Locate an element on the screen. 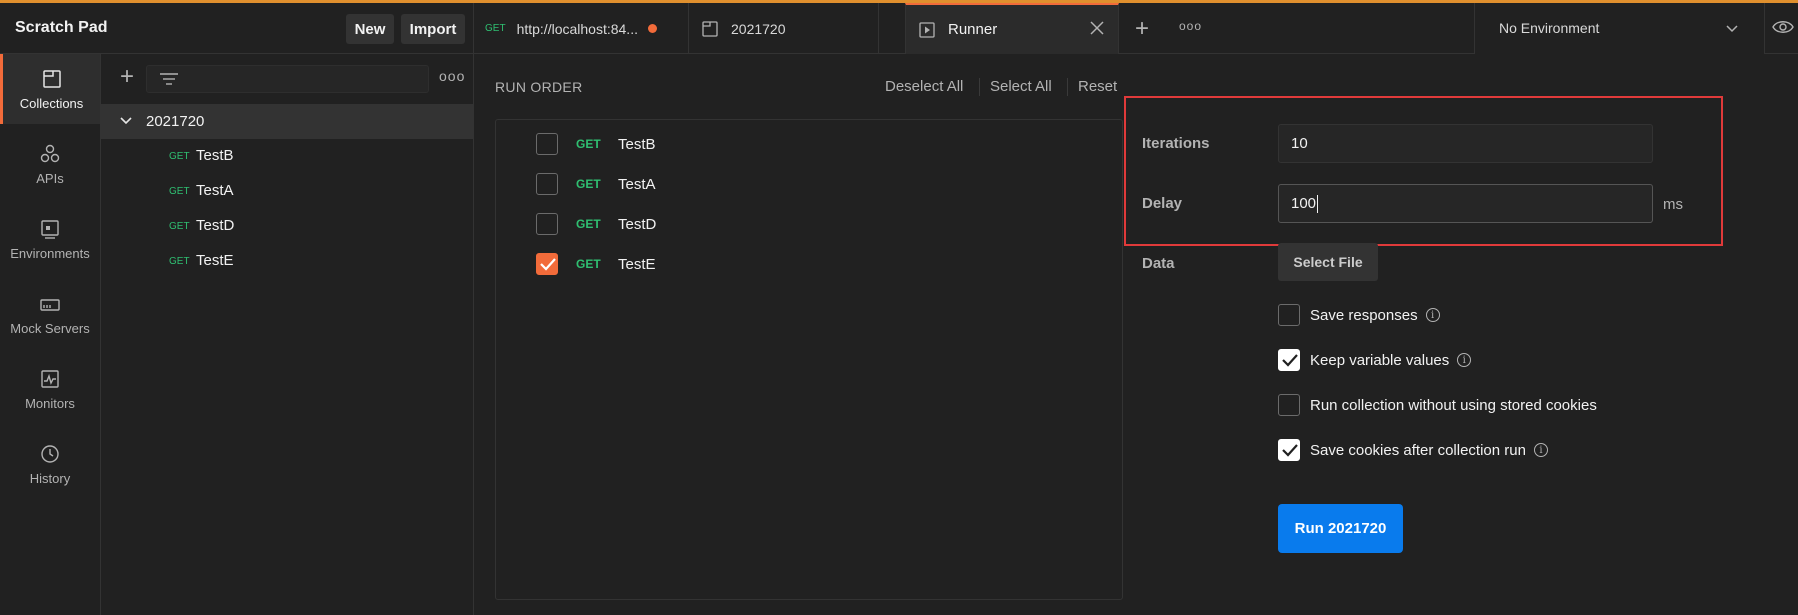 Image resolution: width=1798 pixels, height=615 pixels. collection-row: 2021720 is located at coordinates (287, 121).